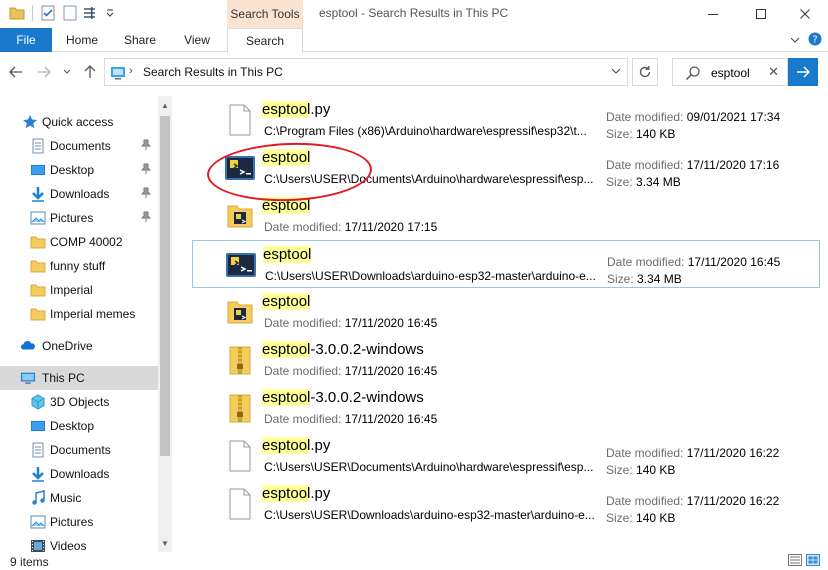 The width and height of the screenshot is (828, 570). I want to click on help-icon: ?, so click(815, 40).